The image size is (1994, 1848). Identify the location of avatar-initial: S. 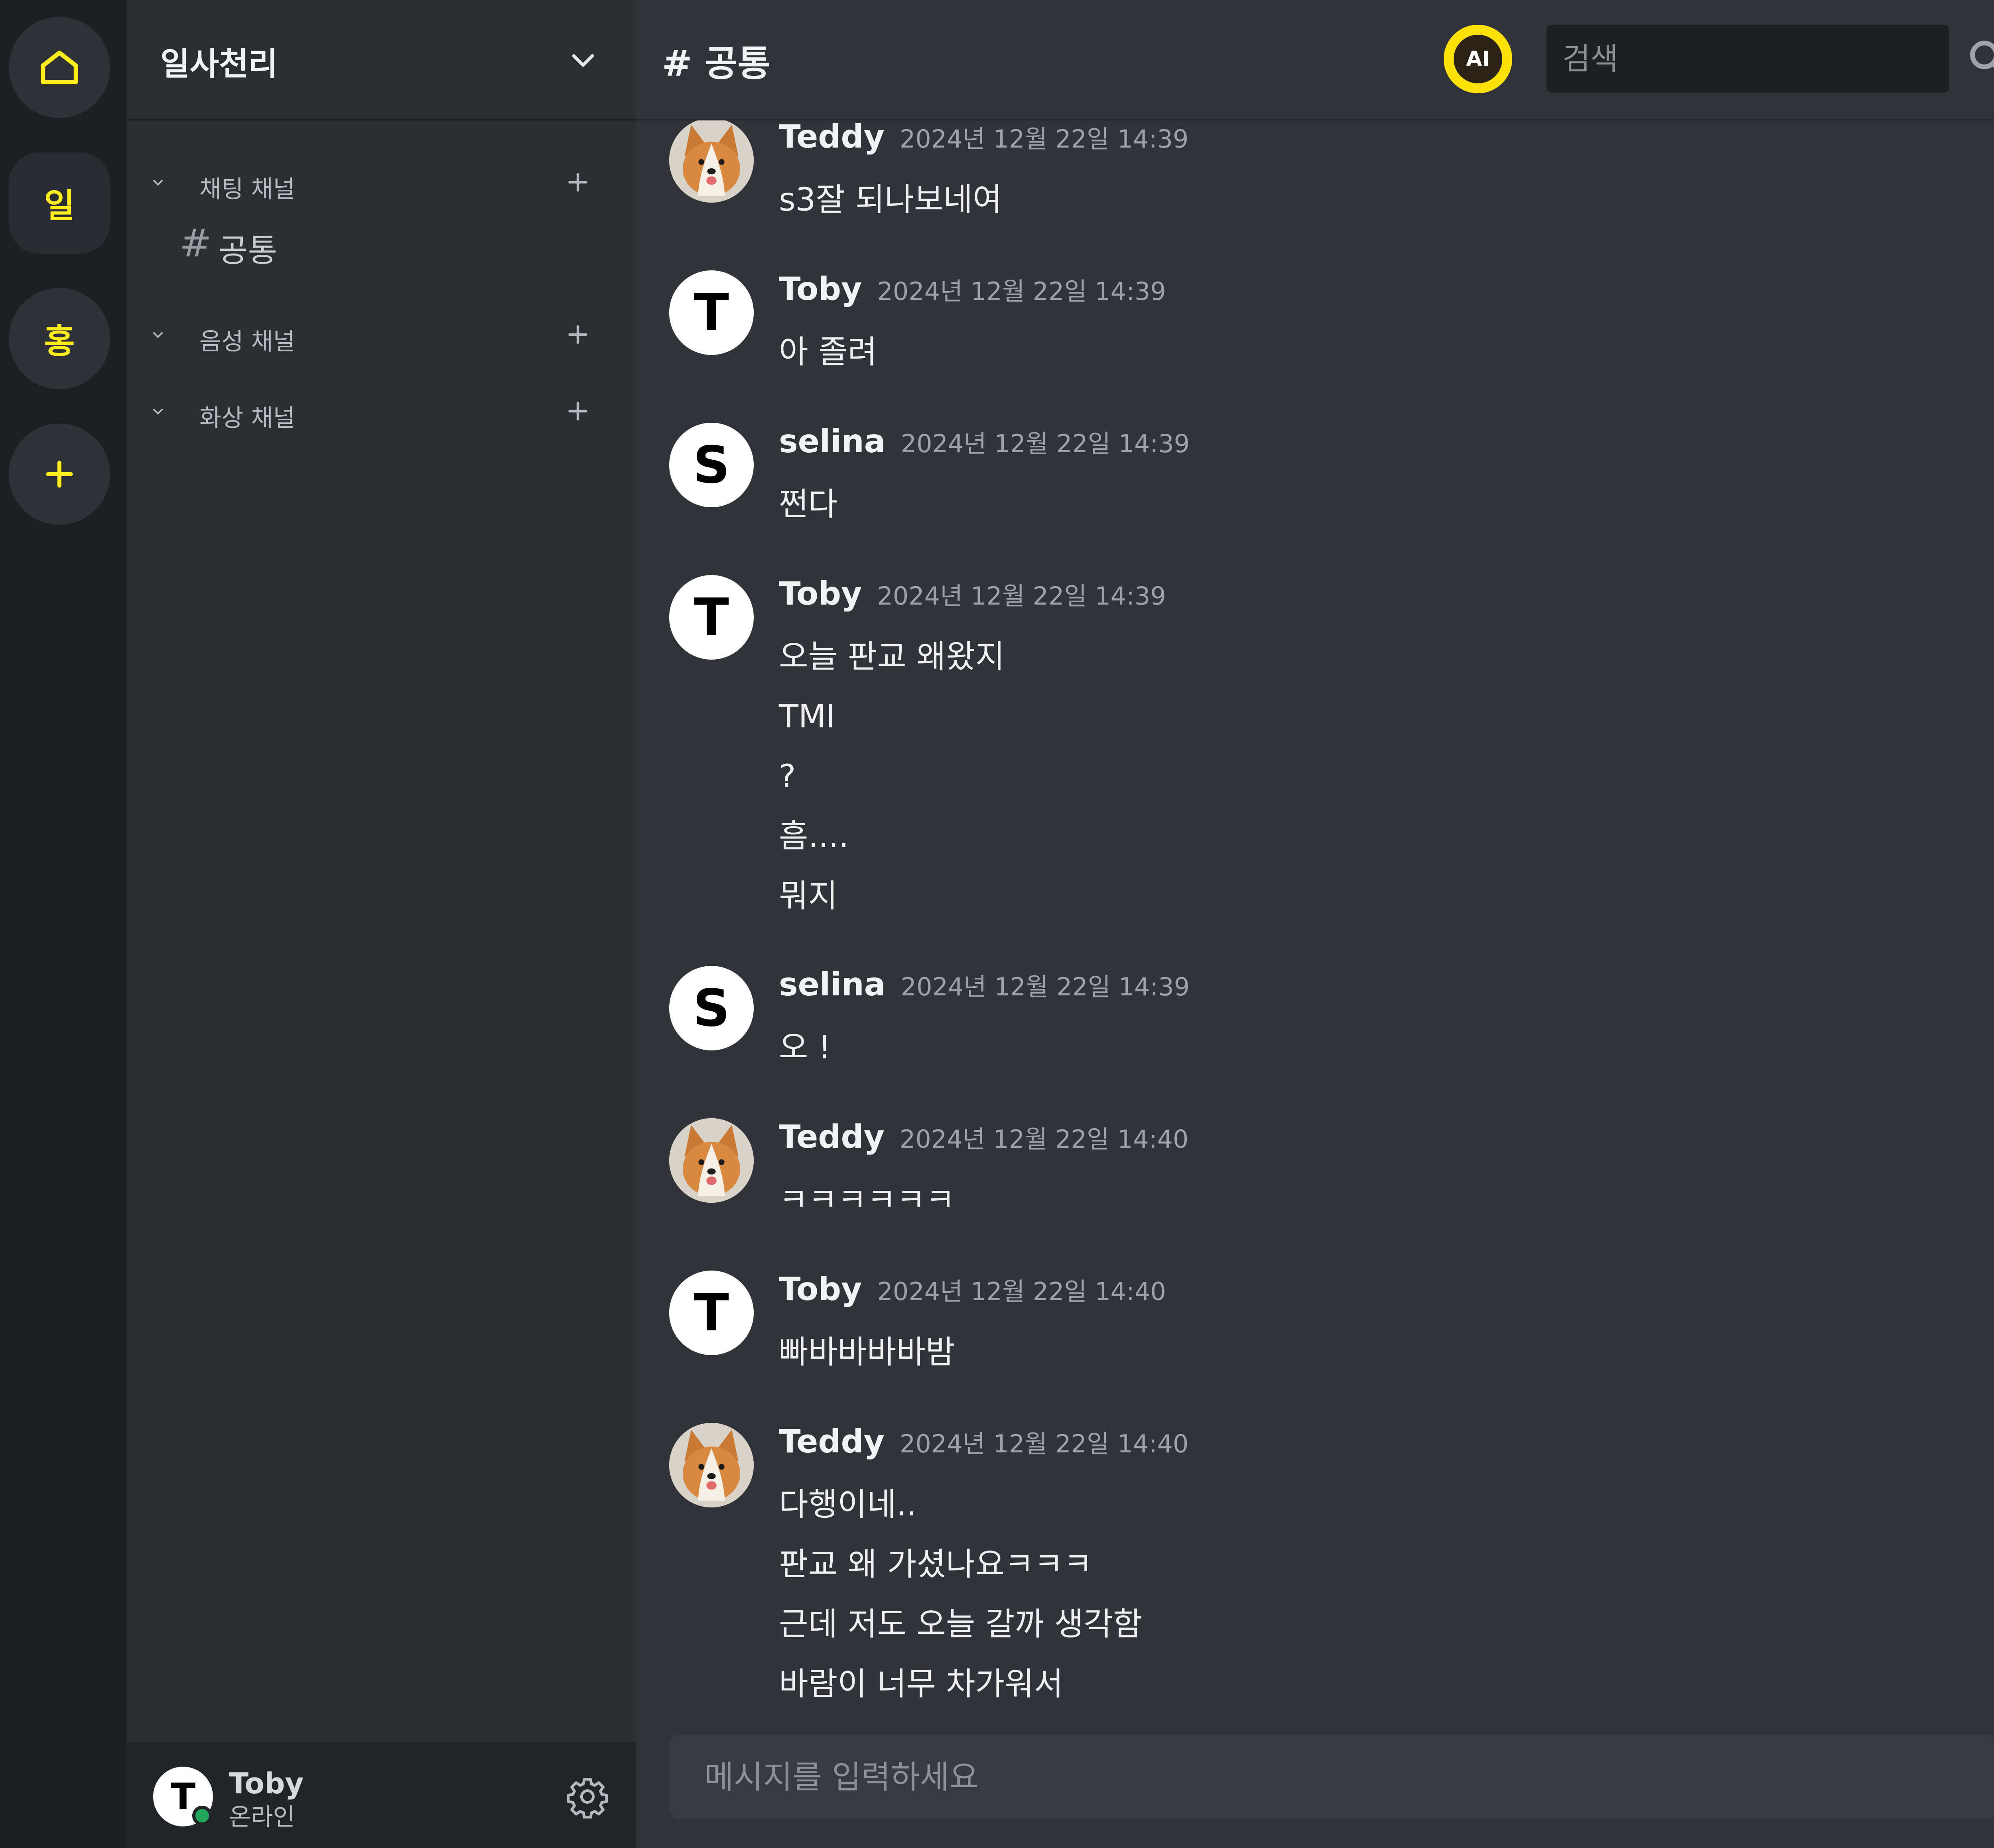
(711, 465).